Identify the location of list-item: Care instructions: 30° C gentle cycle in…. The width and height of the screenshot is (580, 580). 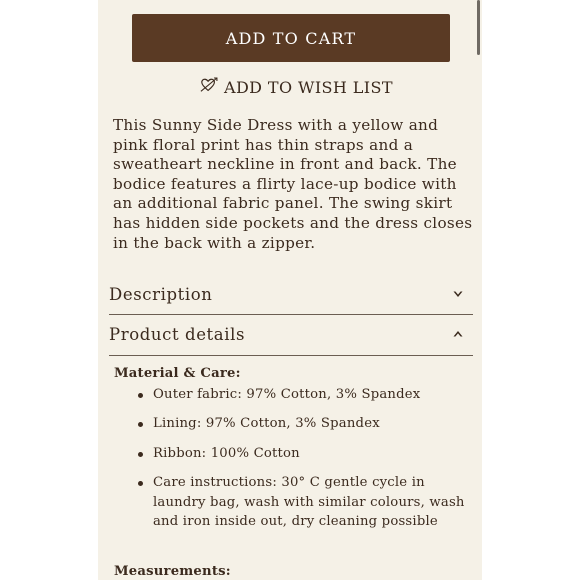
(304, 502).